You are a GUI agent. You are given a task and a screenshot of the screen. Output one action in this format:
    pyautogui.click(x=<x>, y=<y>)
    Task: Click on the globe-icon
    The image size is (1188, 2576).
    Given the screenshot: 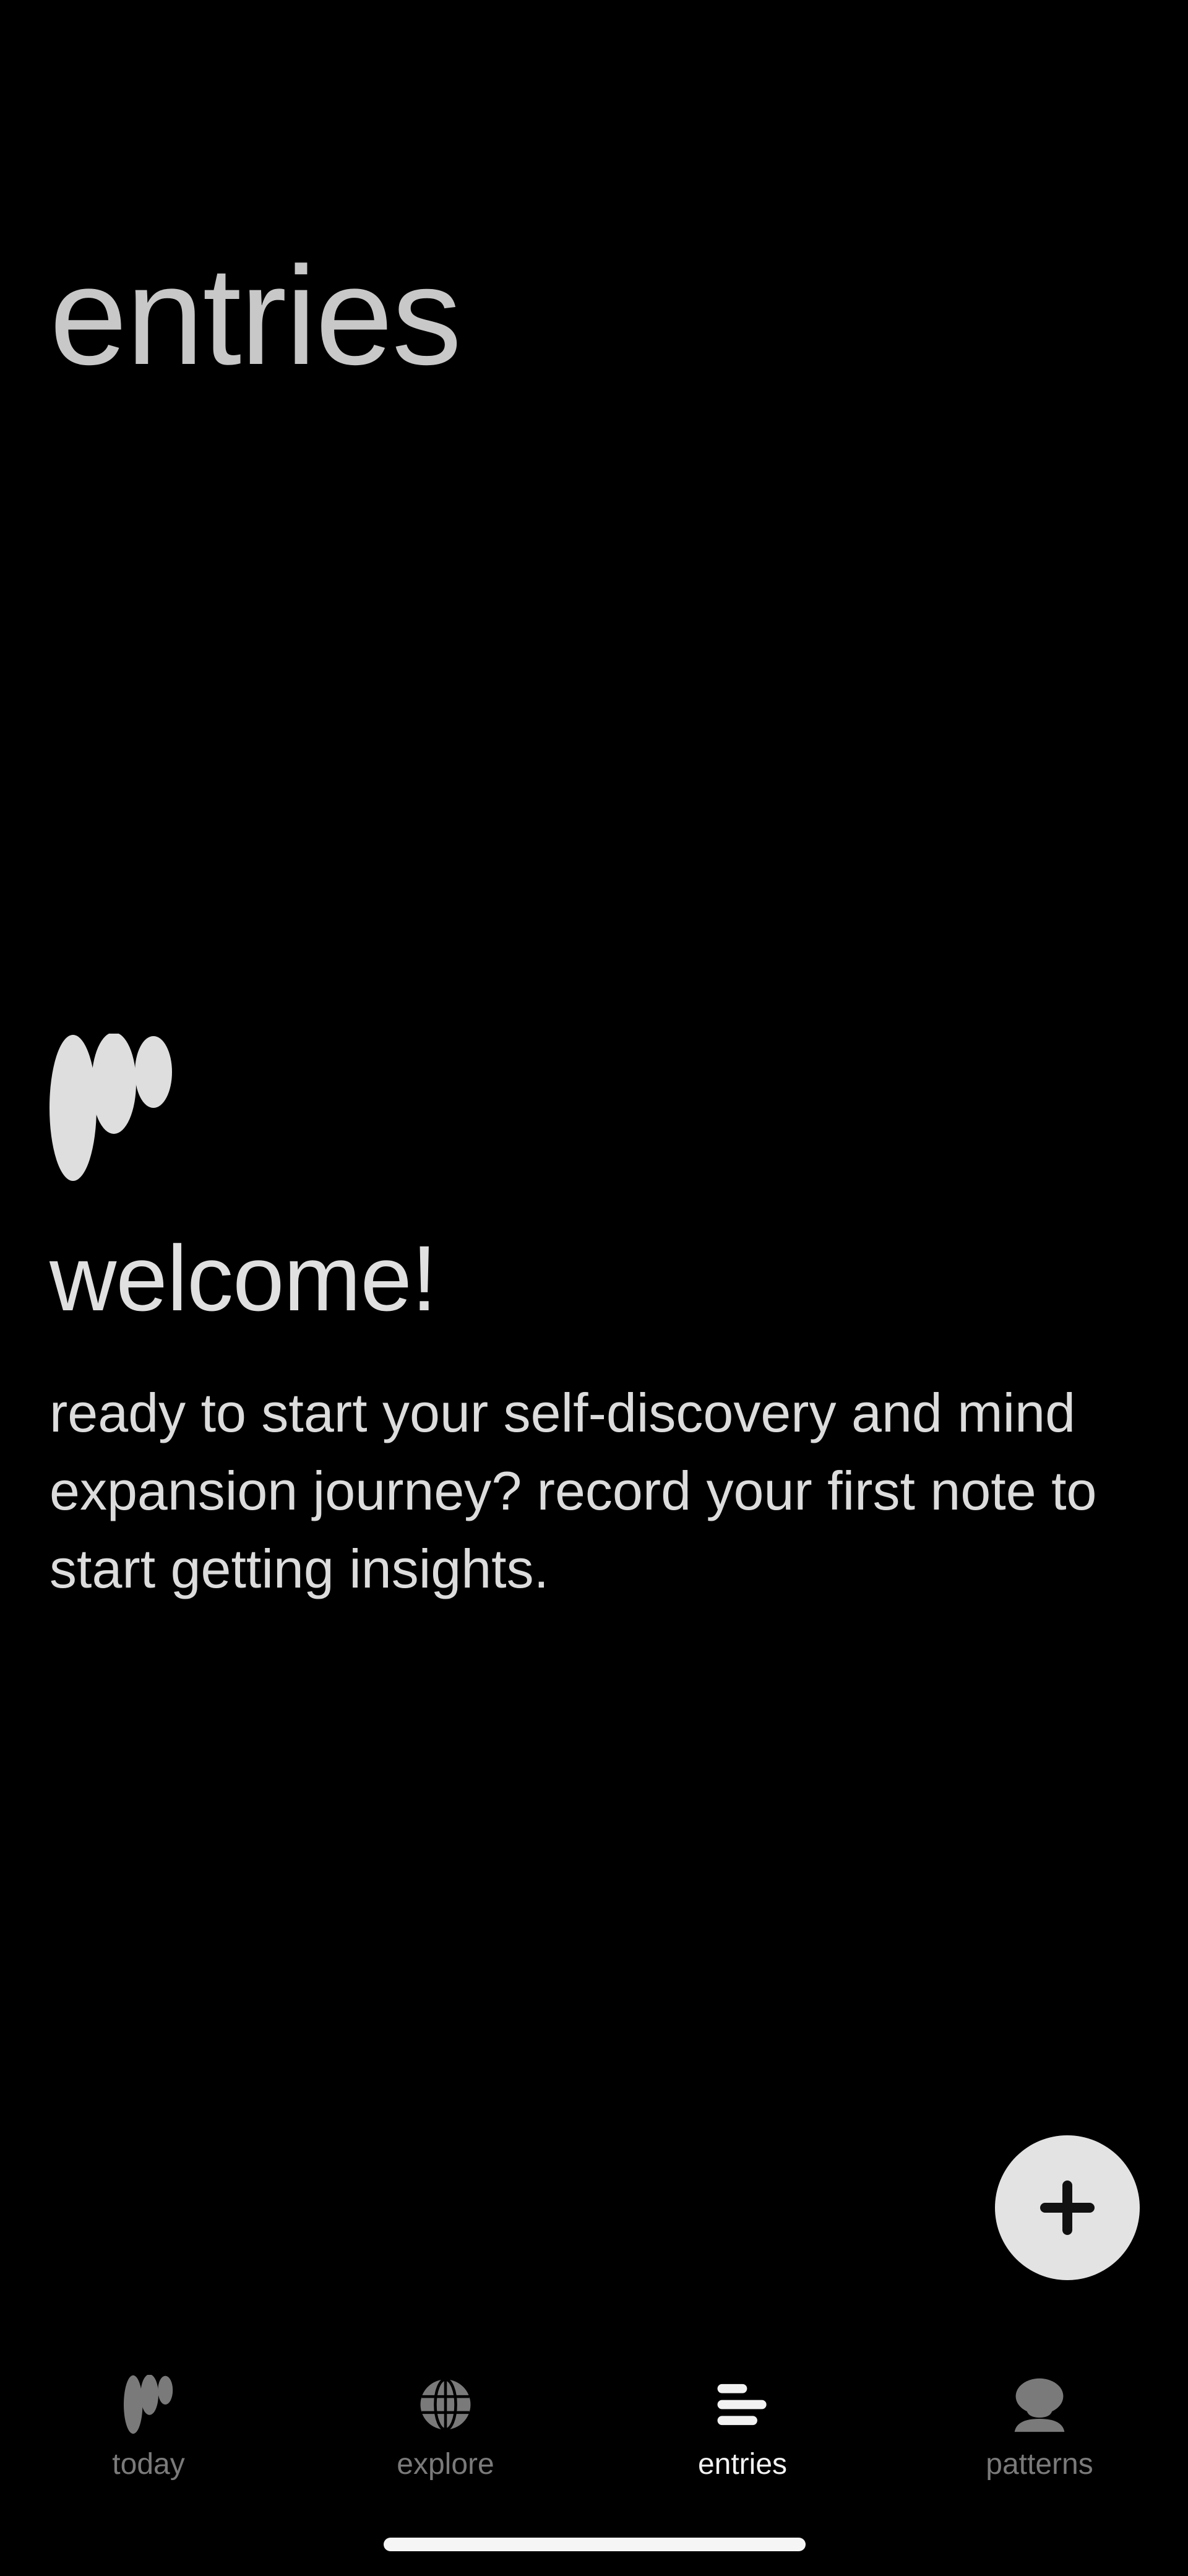 What is the action you would take?
    pyautogui.click(x=445, y=2405)
    